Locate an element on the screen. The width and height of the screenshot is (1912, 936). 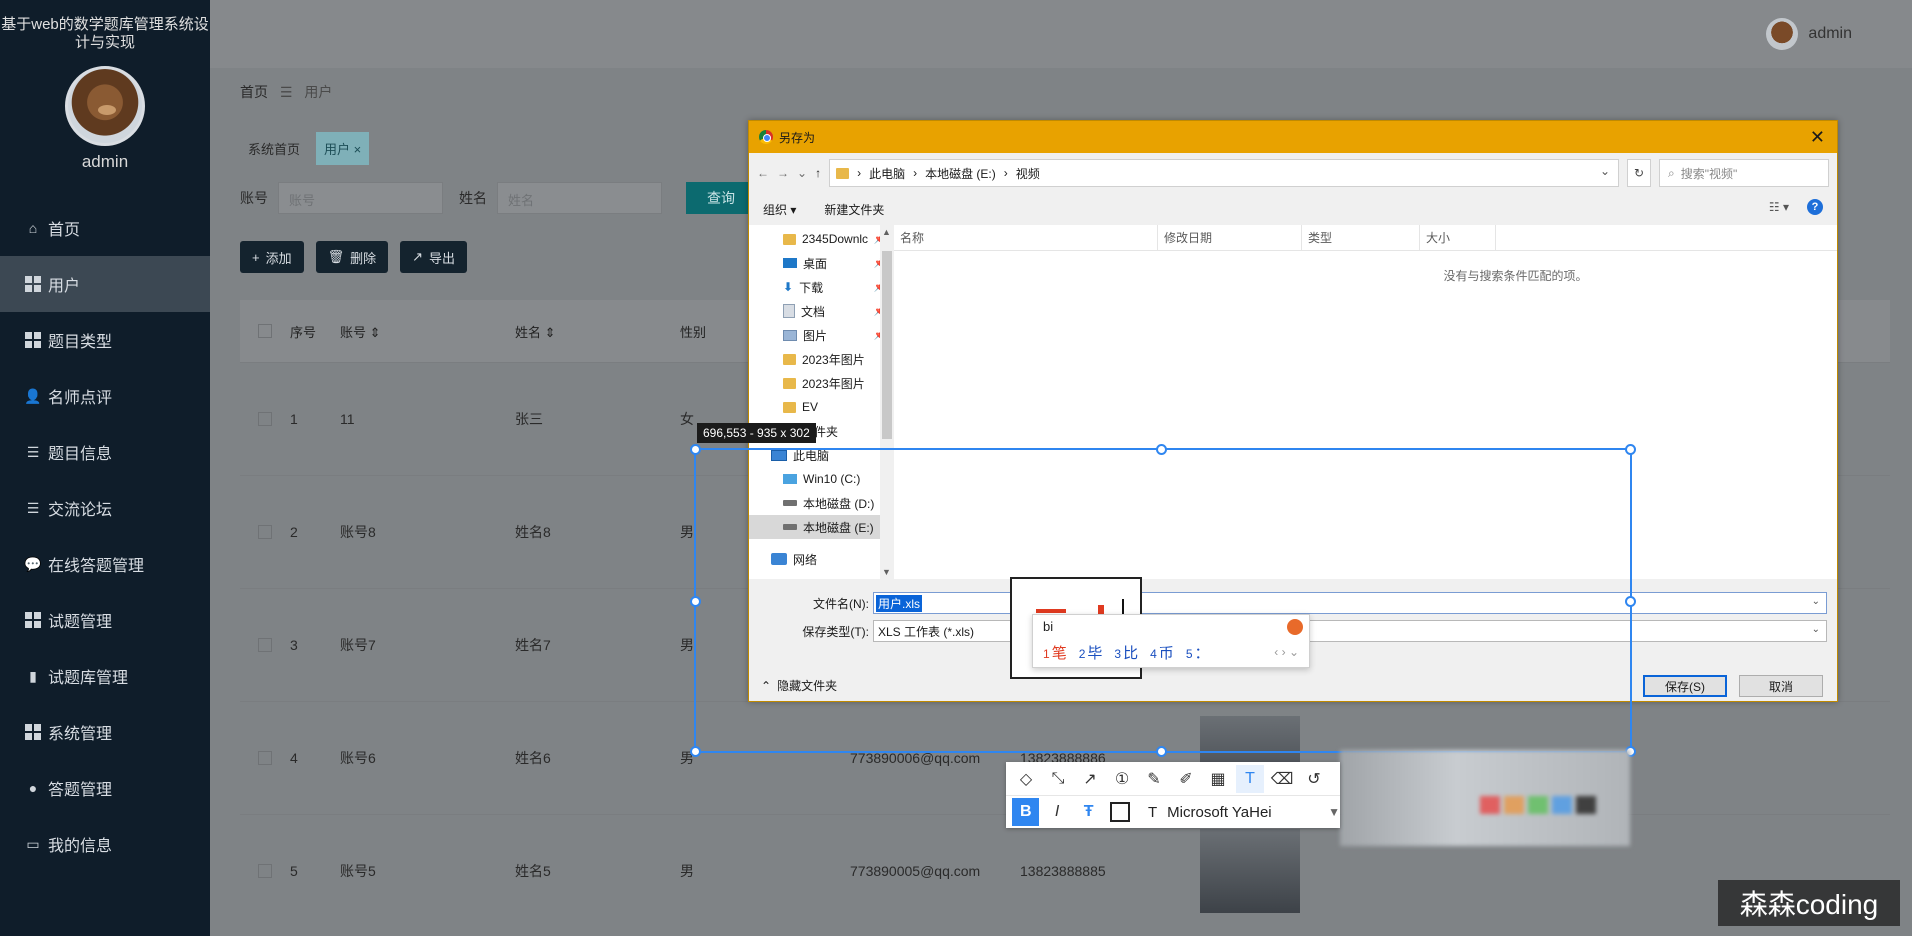
col-name: 名称 is located at coordinates (1026, 237).